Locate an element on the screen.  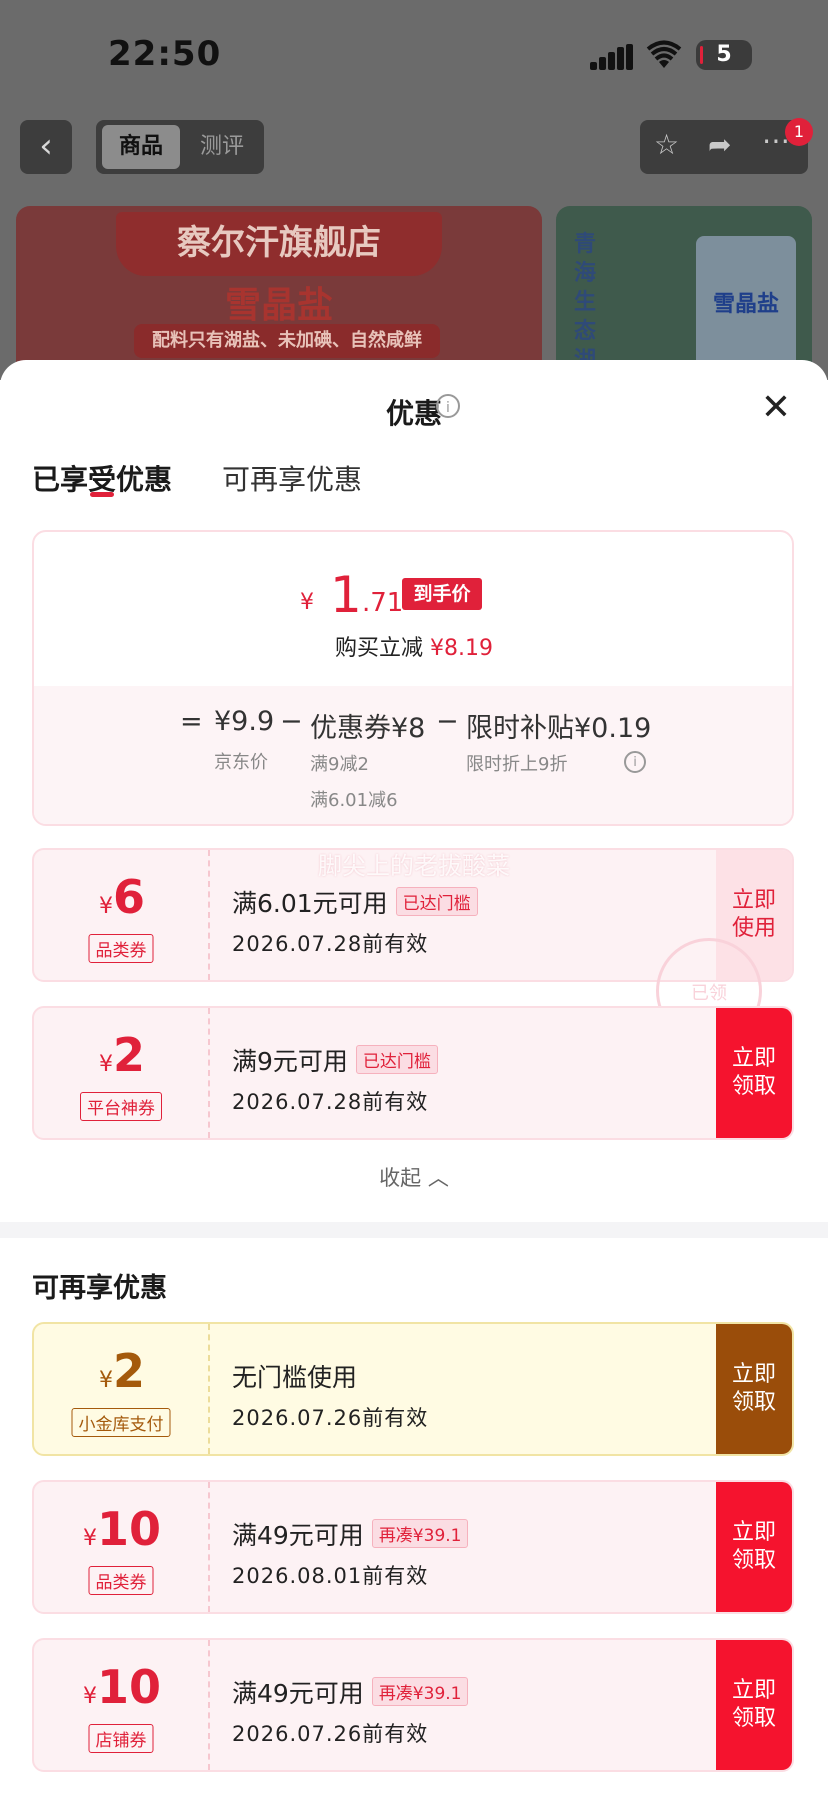
coupon-condition: 满6.01元可用 已达门槛 is located at coordinates (355, 902).